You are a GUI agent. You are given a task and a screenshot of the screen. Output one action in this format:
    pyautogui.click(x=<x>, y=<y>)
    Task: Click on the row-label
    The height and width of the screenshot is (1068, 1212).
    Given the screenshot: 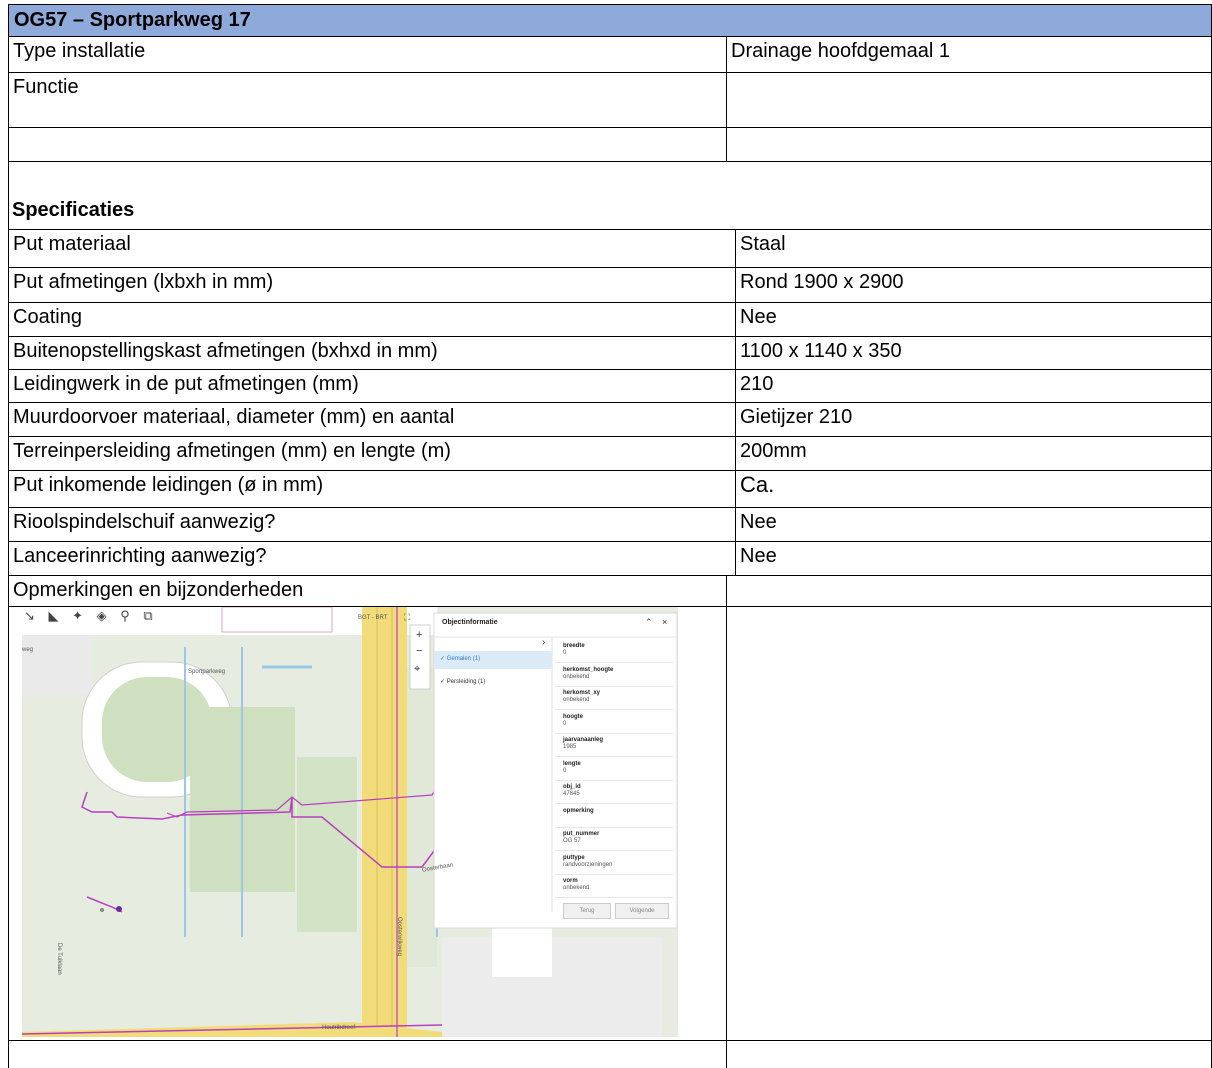 What is the action you would take?
    pyautogui.click(x=11, y=142)
    